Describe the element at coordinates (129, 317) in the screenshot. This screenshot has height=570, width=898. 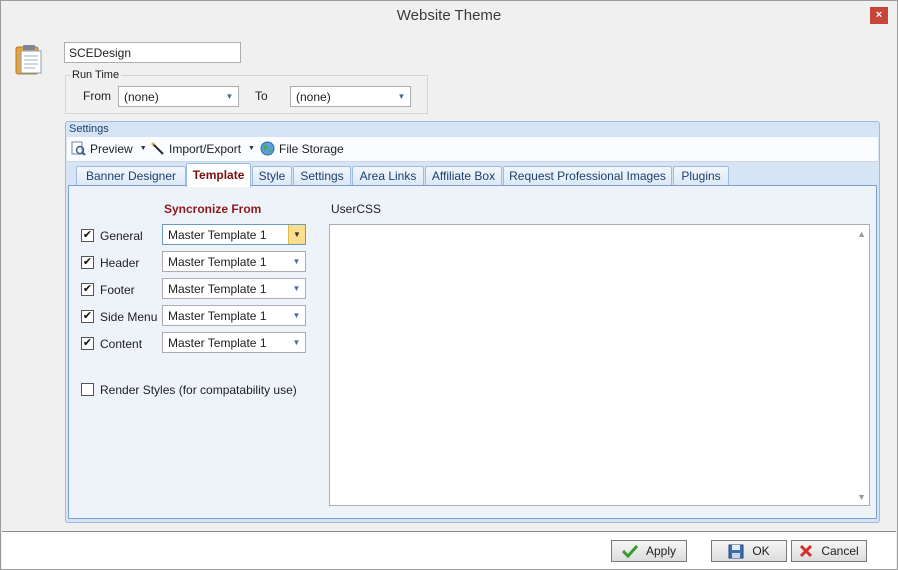
I see `side-menu-label: Side Menu` at that location.